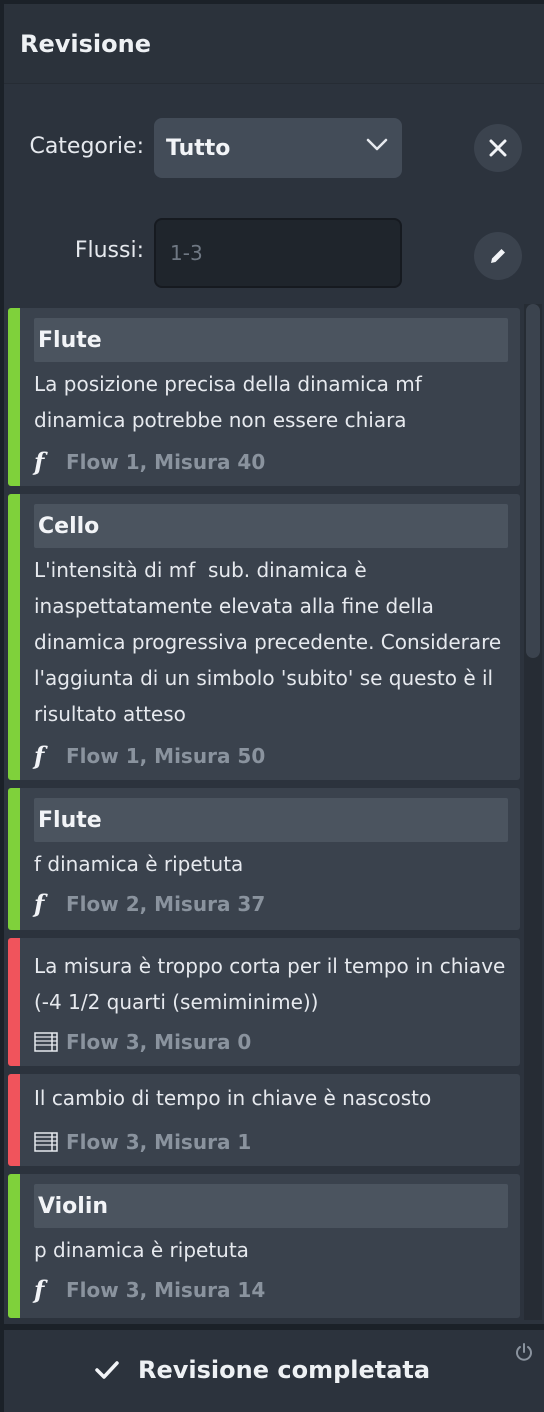 This screenshot has width=544, height=1412. Describe the element at coordinates (109, 250) in the screenshot. I see `flows-label: Flussi:` at that location.